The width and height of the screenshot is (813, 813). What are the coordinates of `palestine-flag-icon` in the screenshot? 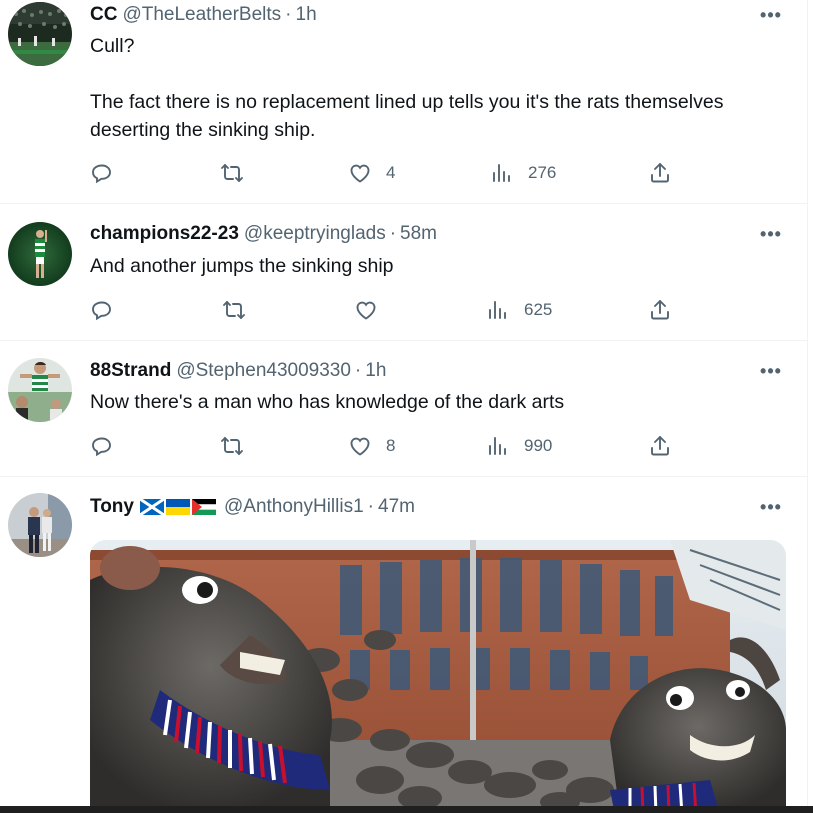 It's located at (203, 507).